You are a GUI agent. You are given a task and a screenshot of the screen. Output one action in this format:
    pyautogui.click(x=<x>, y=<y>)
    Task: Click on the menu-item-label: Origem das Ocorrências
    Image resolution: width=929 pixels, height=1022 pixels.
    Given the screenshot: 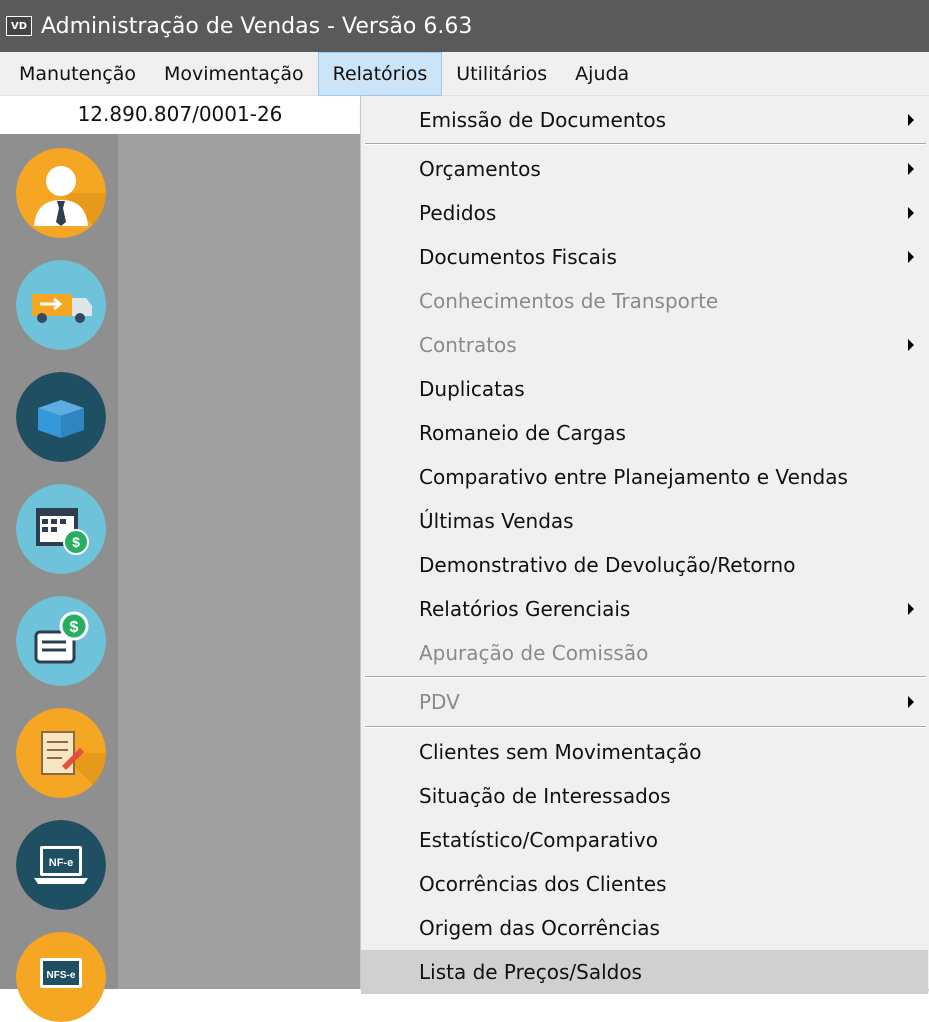 What is the action you would take?
    pyautogui.click(x=539, y=928)
    